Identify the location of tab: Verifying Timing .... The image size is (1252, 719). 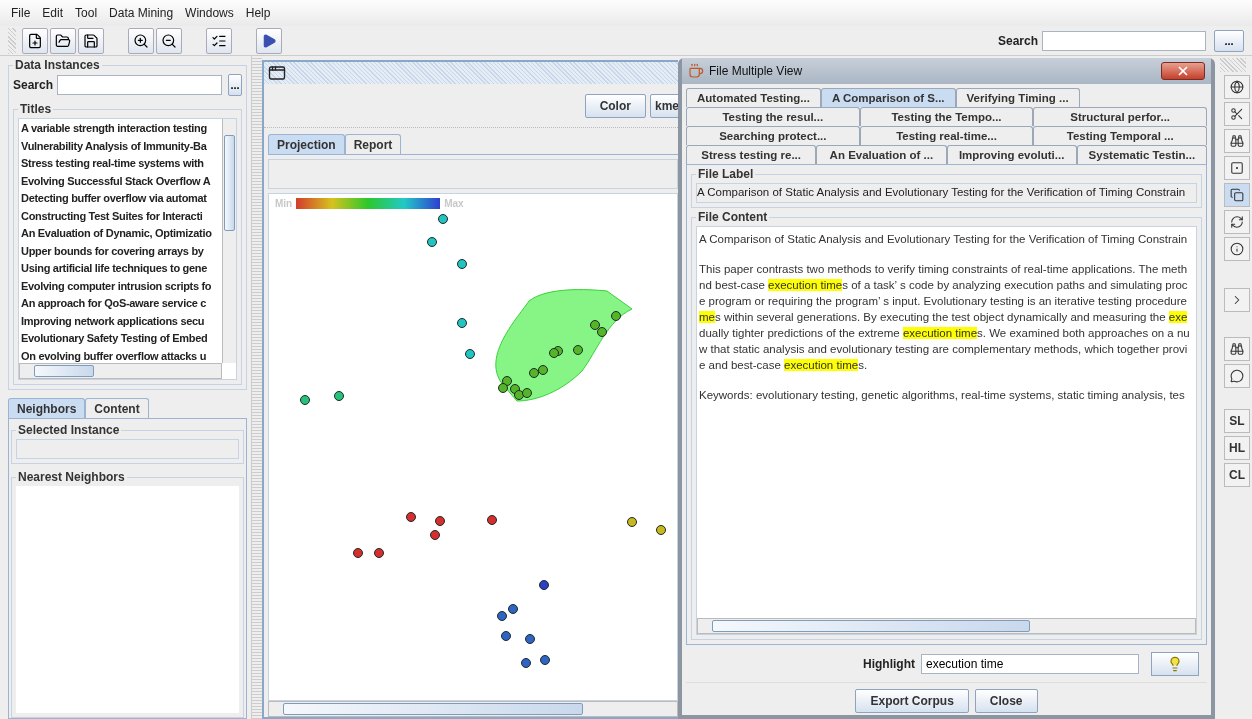
(1017, 97).